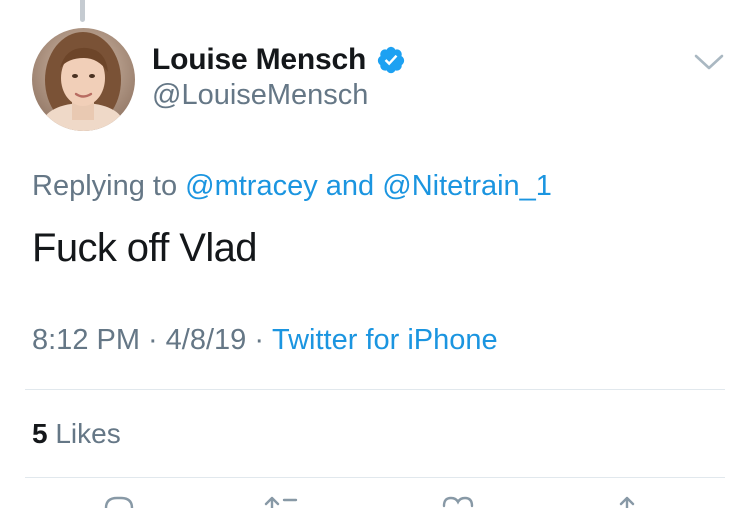  What do you see at coordinates (251, 186) in the screenshot?
I see `reply-mention-mtracey: @mtracey` at bounding box center [251, 186].